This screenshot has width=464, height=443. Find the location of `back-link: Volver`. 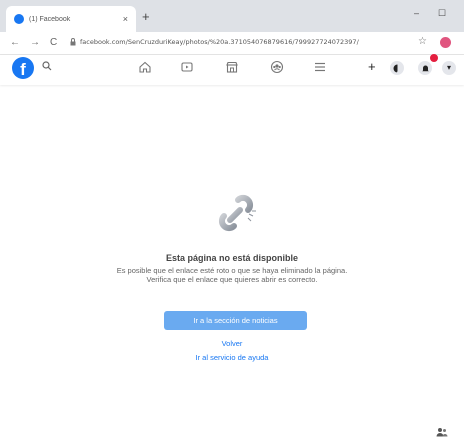

back-link: Volver is located at coordinates (232, 343).